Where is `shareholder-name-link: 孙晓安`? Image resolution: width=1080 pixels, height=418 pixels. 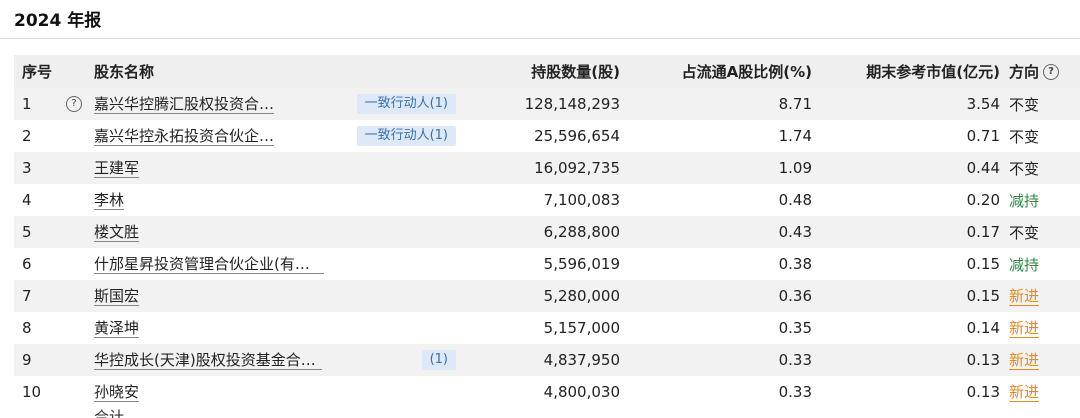 shareholder-name-link: 孙晓安 is located at coordinates (117, 392).